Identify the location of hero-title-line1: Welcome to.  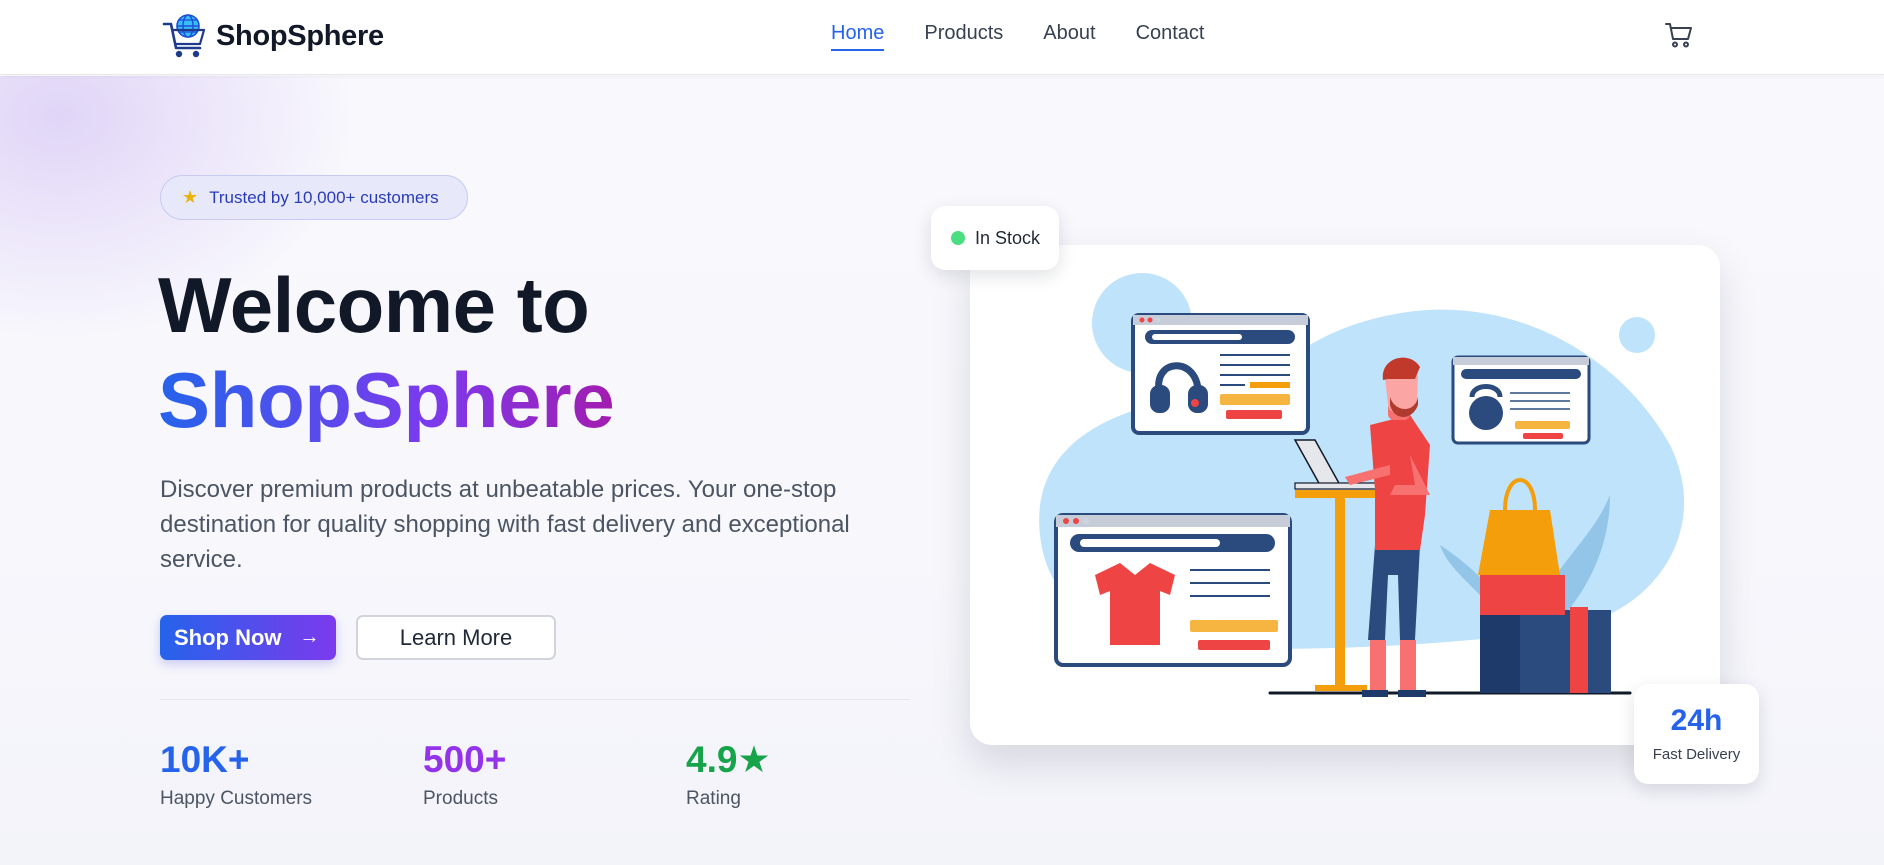
(374, 305).